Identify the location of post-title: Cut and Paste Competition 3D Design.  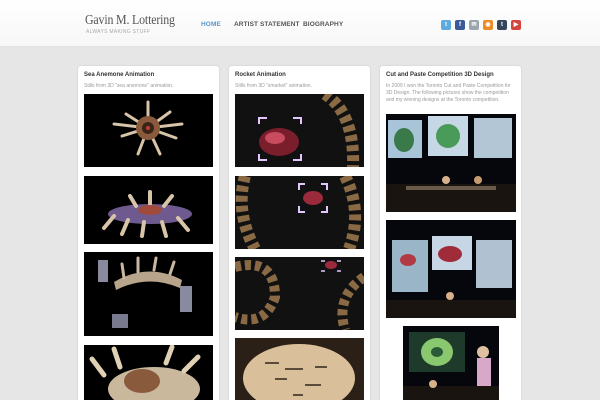
(440, 75).